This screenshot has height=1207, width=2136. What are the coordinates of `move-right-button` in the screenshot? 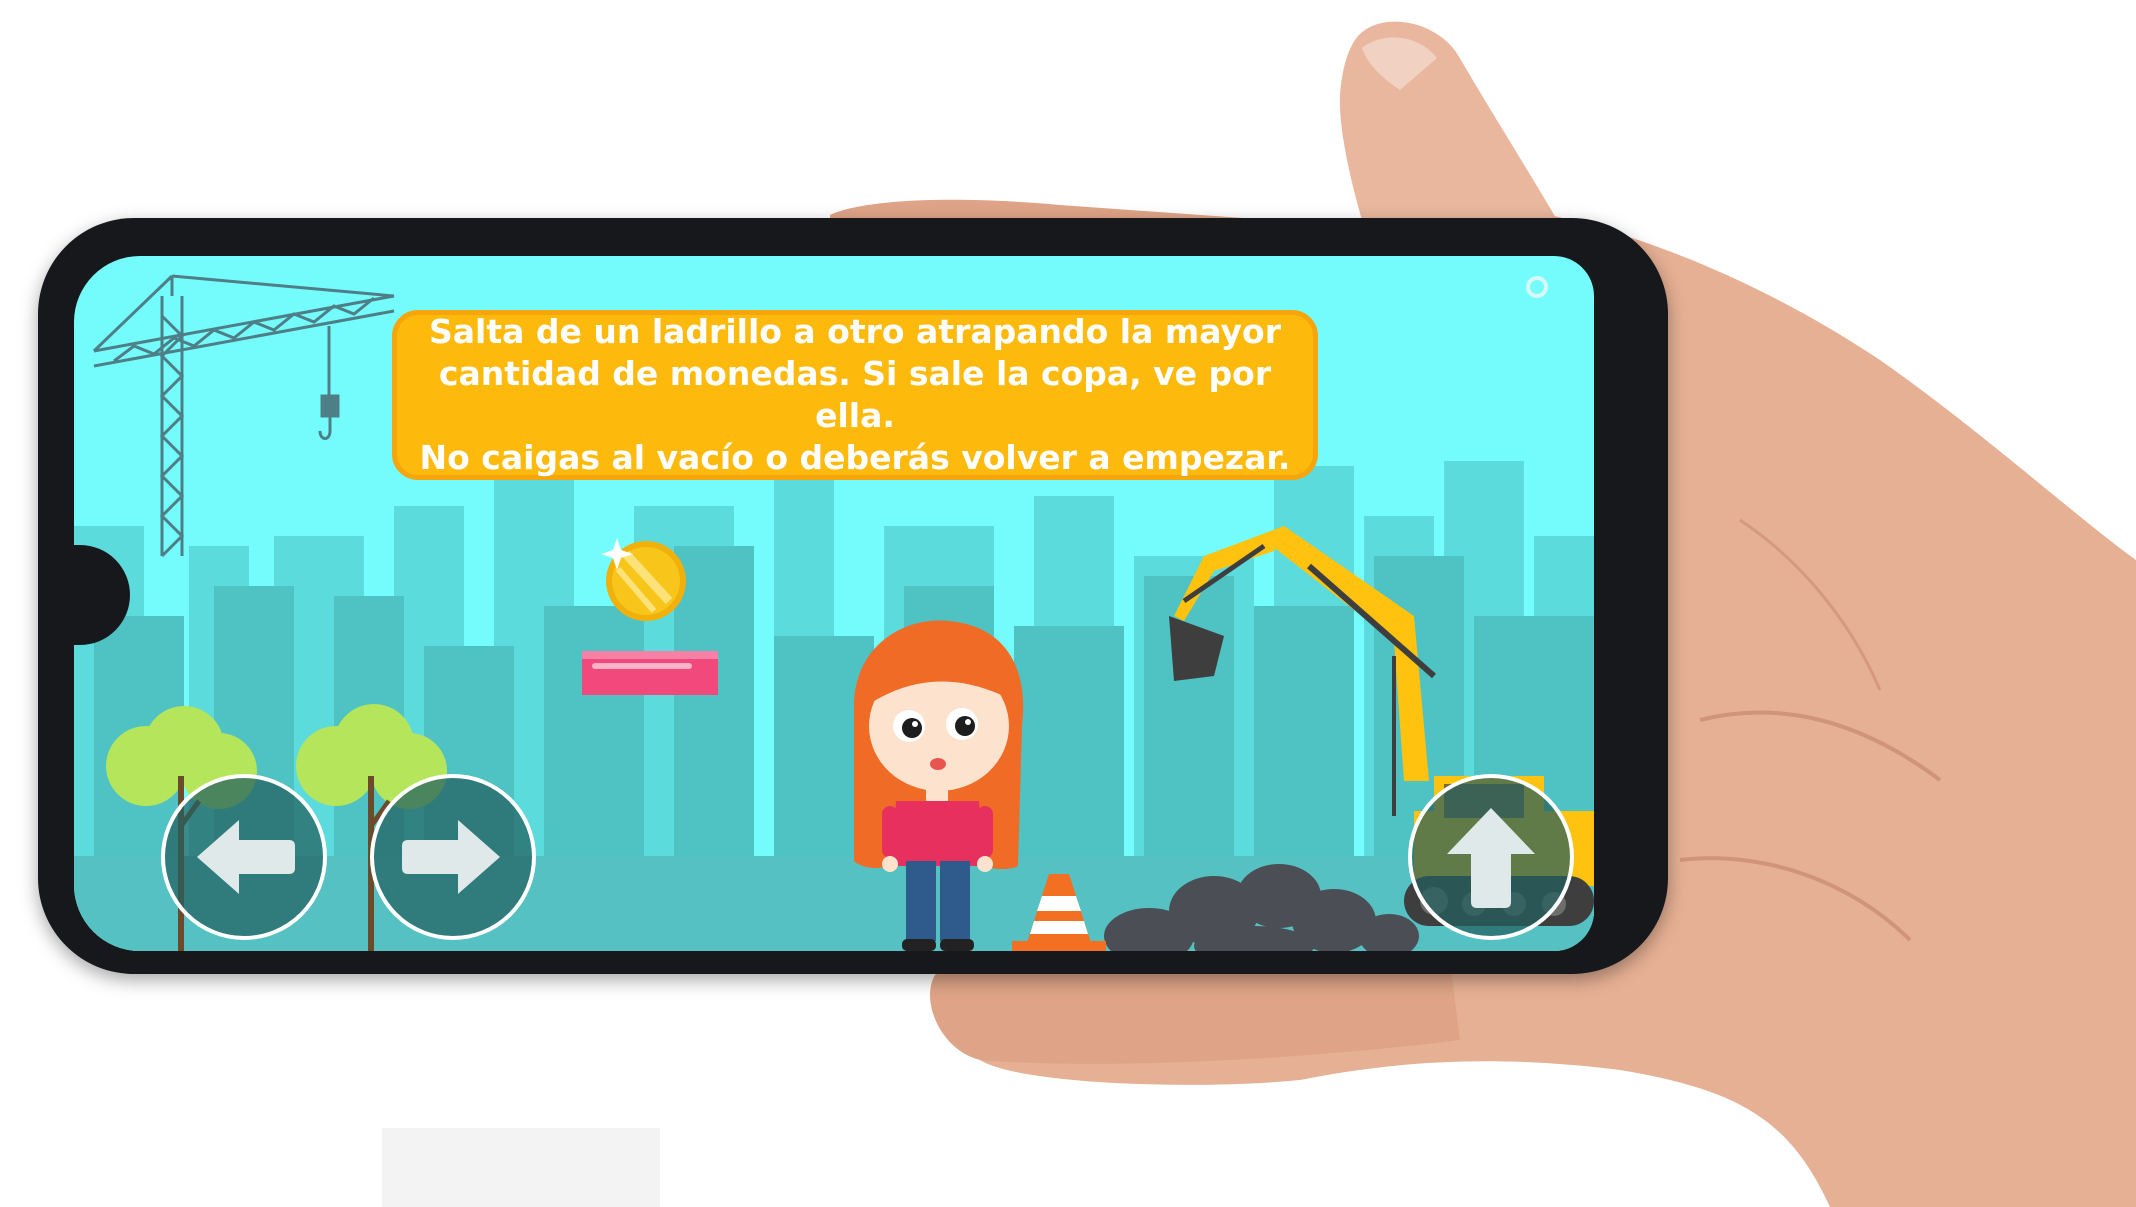 It's located at (453, 857).